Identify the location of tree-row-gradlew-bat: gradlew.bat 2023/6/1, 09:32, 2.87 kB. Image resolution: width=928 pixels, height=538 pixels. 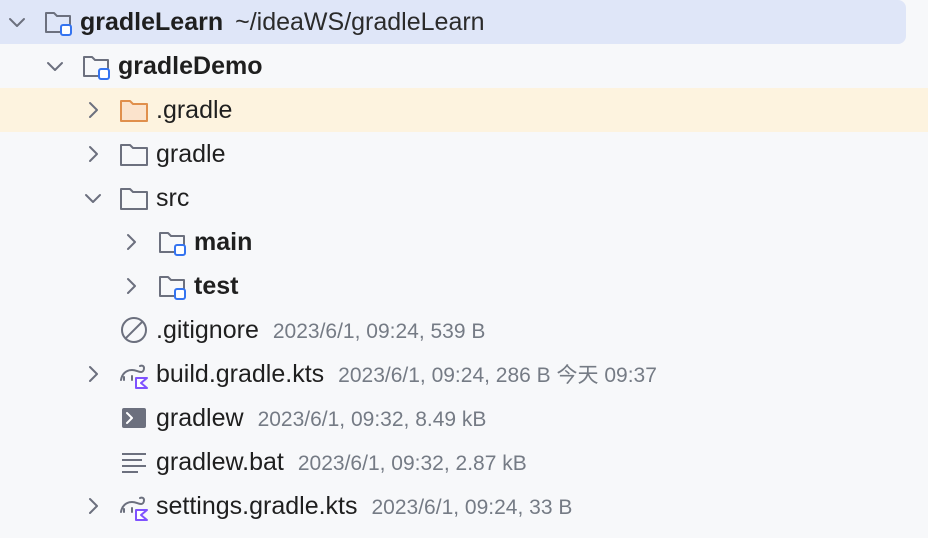
(464, 462).